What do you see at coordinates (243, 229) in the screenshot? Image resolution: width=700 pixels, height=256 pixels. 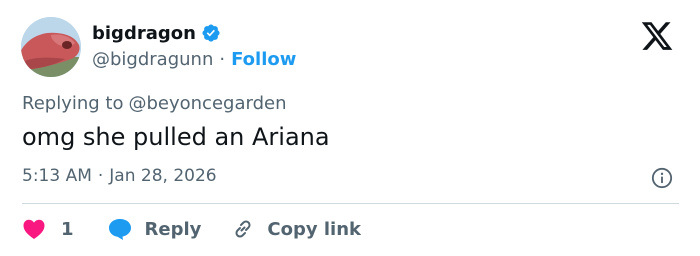 I see `link-icon` at bounding box center [243, 229].